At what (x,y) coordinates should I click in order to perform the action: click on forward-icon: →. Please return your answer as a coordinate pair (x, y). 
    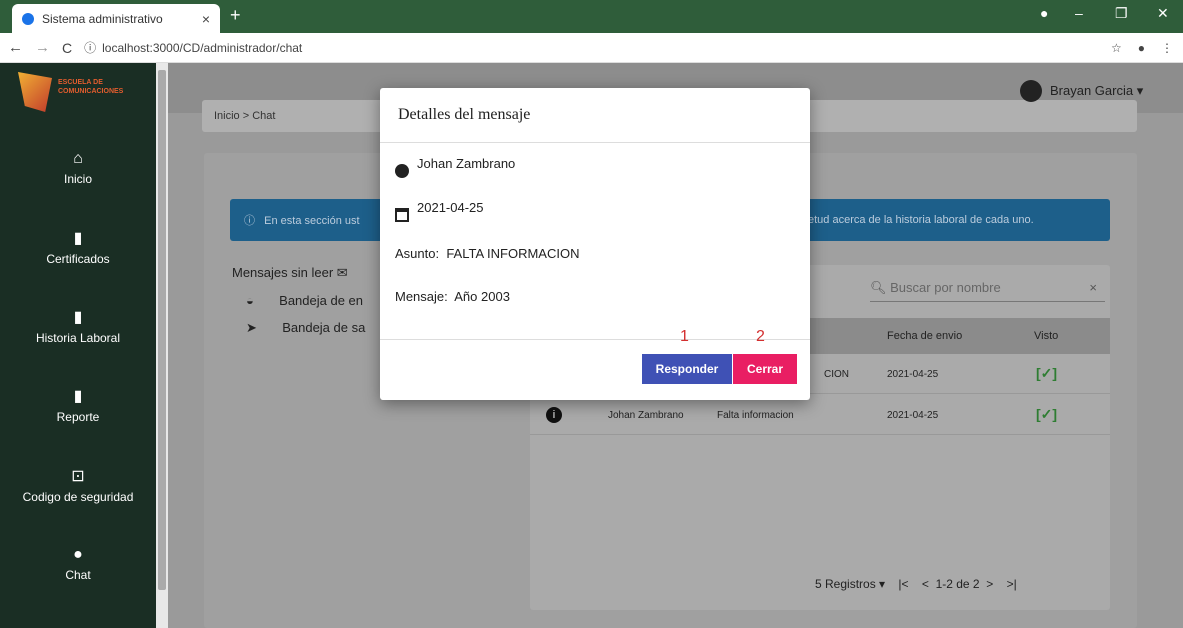
    Looking at the image, I should click on (42, 47).